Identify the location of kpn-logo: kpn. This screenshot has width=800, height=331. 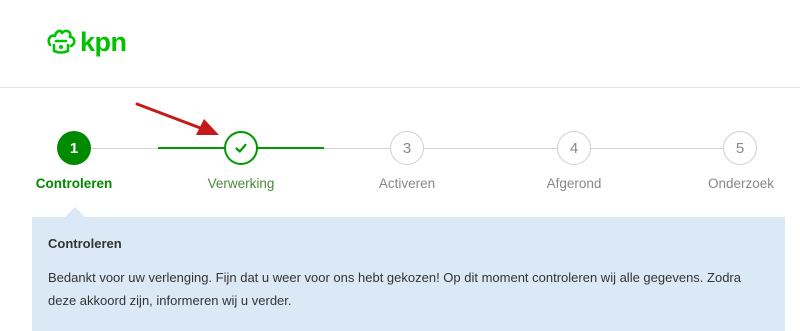
(86, 42).